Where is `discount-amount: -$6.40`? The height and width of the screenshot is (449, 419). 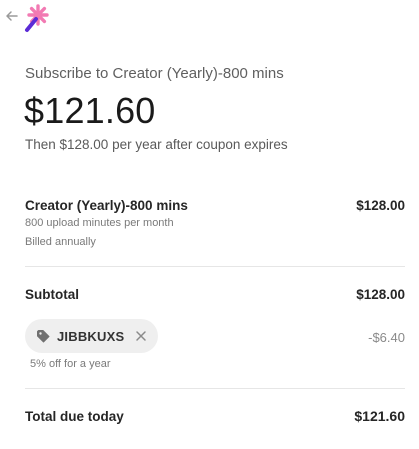 discount-amount: -$6.40 is located at coordinates (386, 337).